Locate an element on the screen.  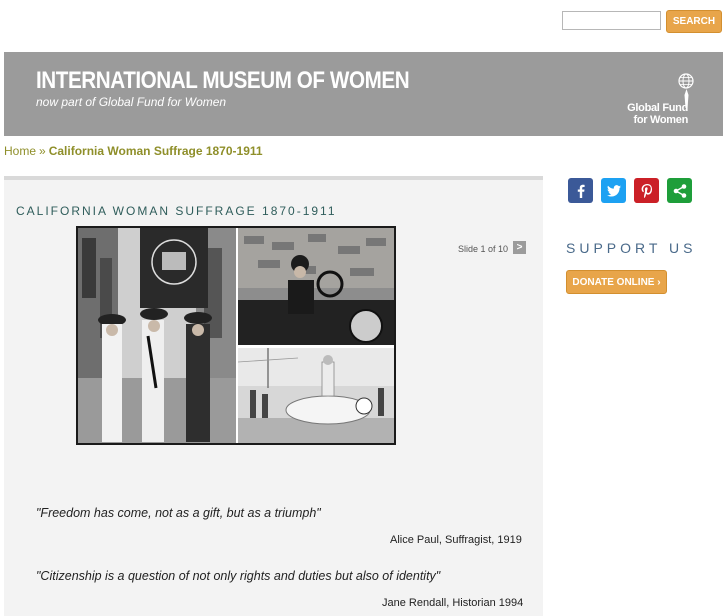
quote-attribution: Jane Rendall, Historian 1994 is located at coordinates (453, 603).